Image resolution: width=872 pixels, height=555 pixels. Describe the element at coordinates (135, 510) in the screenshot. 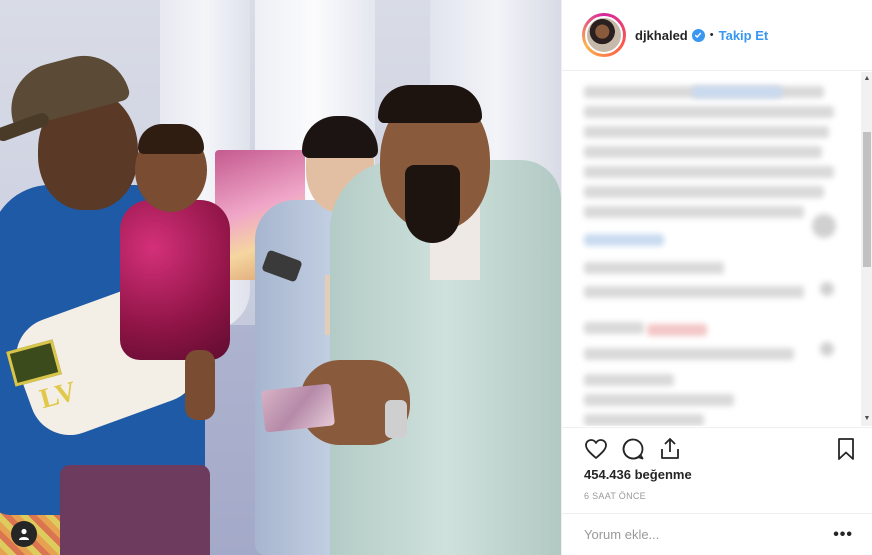

I see `person-left-pants` at that location.